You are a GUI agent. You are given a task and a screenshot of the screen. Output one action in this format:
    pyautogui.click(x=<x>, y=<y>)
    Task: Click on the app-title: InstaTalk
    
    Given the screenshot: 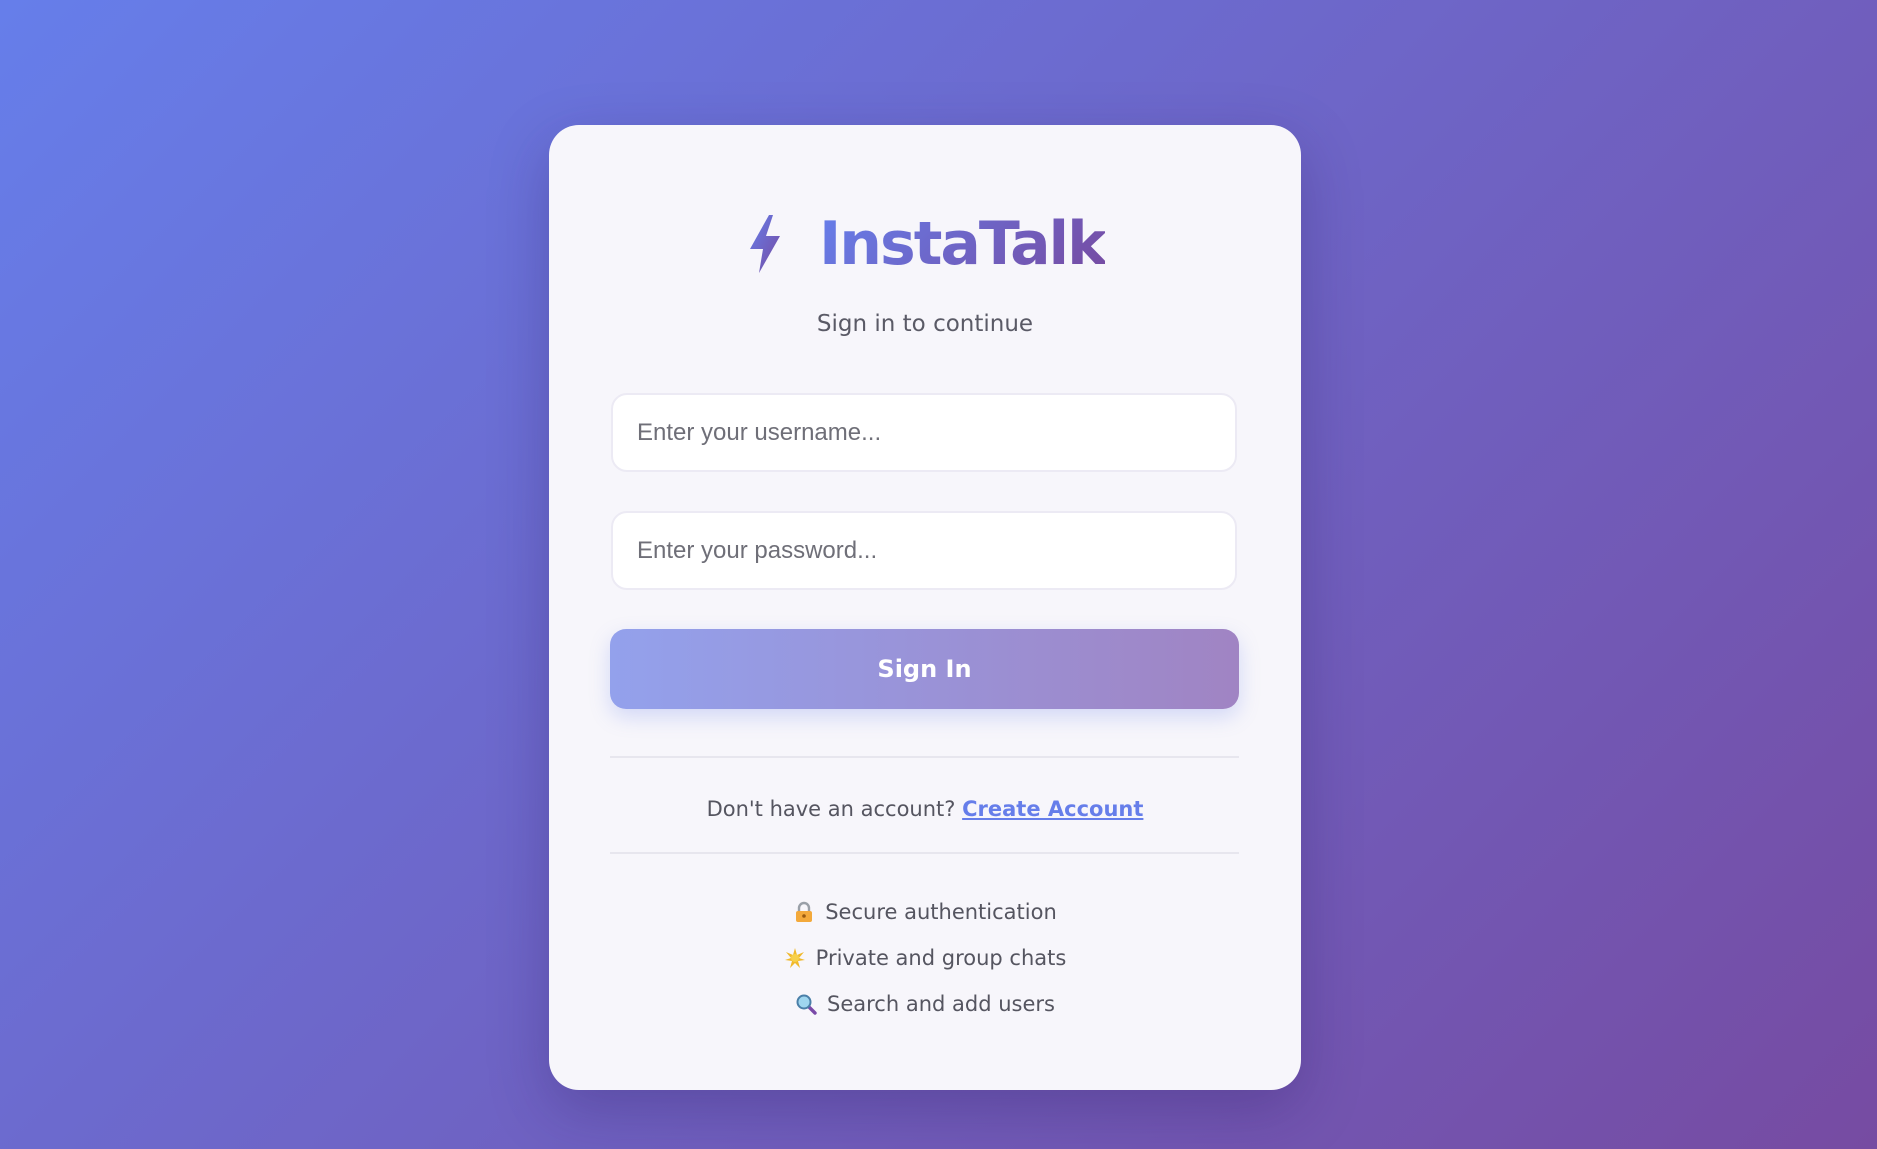 What is the action you would take?
    pyautogui.click(x=962, y=244)
    